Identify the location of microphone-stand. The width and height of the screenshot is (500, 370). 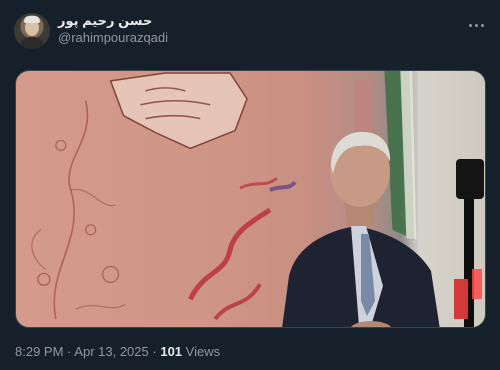
(469, 243).